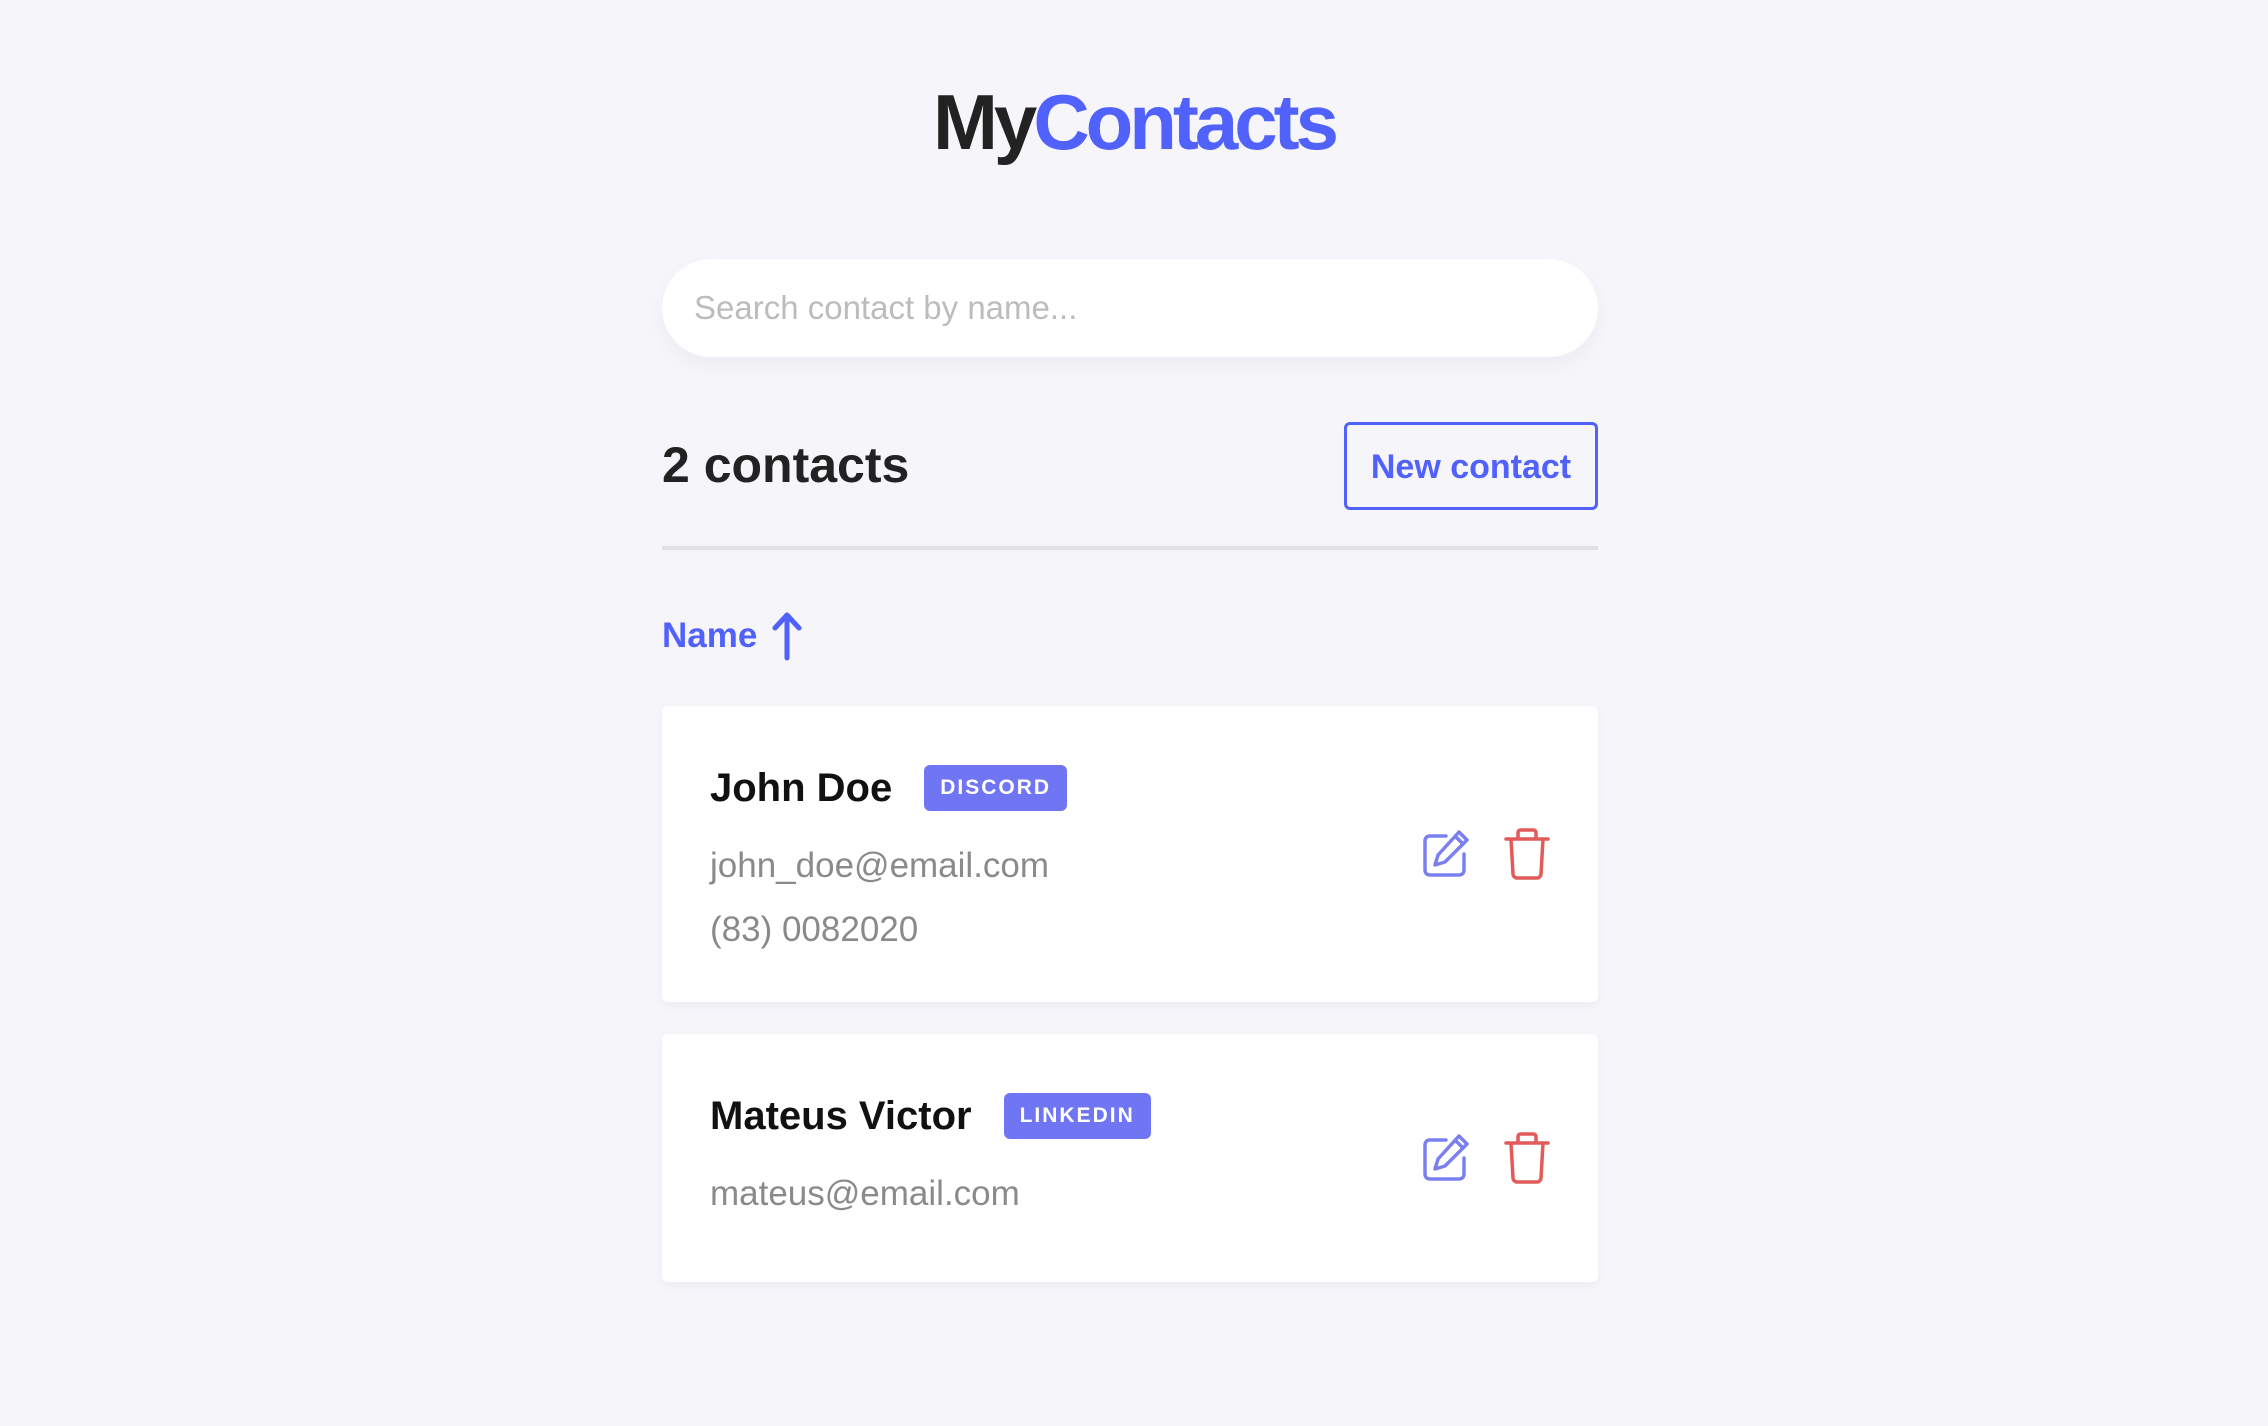 The image size is (2268, 1426). Describe the element at coordinates (865, 1193) in the screenshot. I see `contact-email: mateus@email.com` at that location.